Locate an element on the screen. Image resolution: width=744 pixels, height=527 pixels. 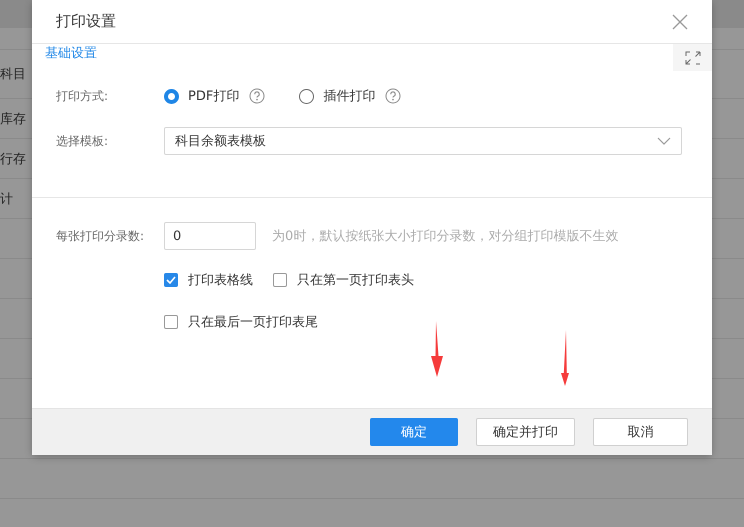
input-field: 0 is located at coordinates (210, 236).